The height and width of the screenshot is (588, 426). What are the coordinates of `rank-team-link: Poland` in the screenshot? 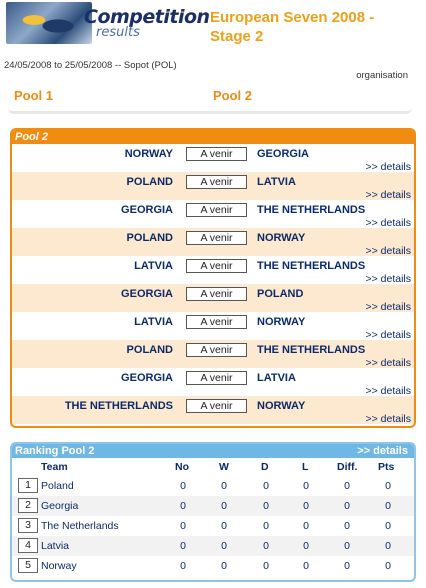 It's located at (57, 486).